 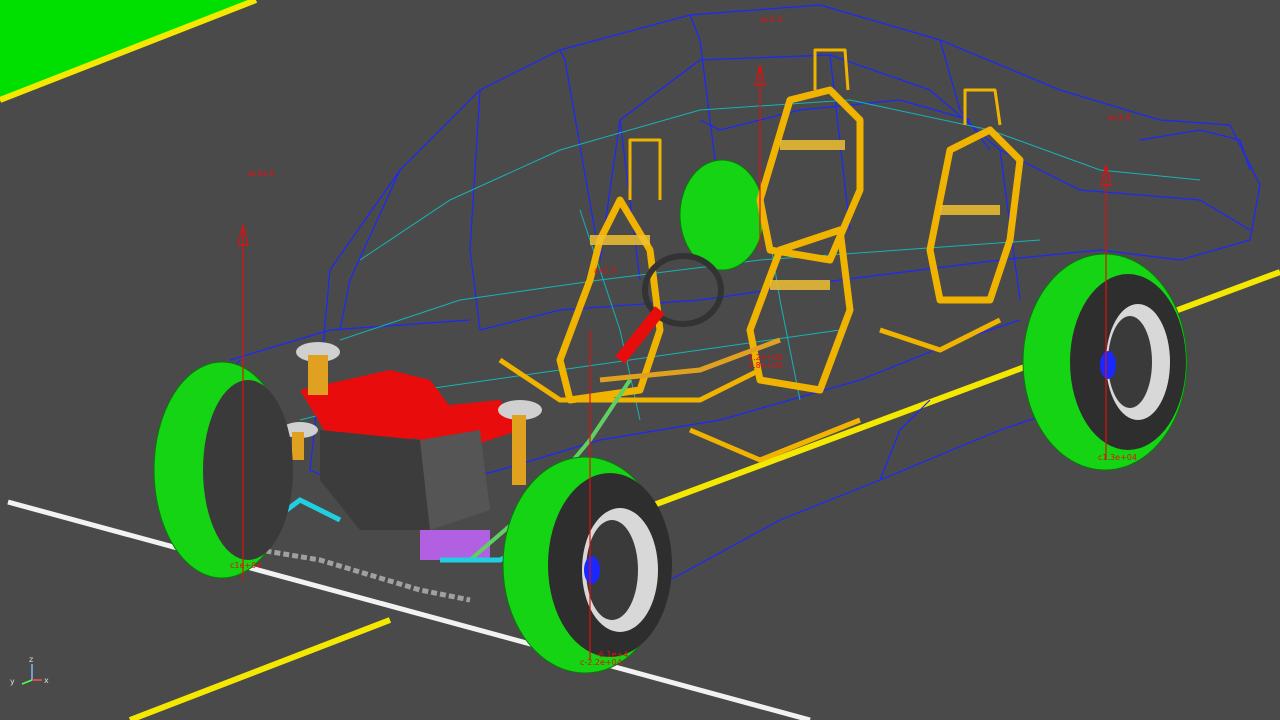 I want to click on rear-right-hub, so click(x=1108, y=365).